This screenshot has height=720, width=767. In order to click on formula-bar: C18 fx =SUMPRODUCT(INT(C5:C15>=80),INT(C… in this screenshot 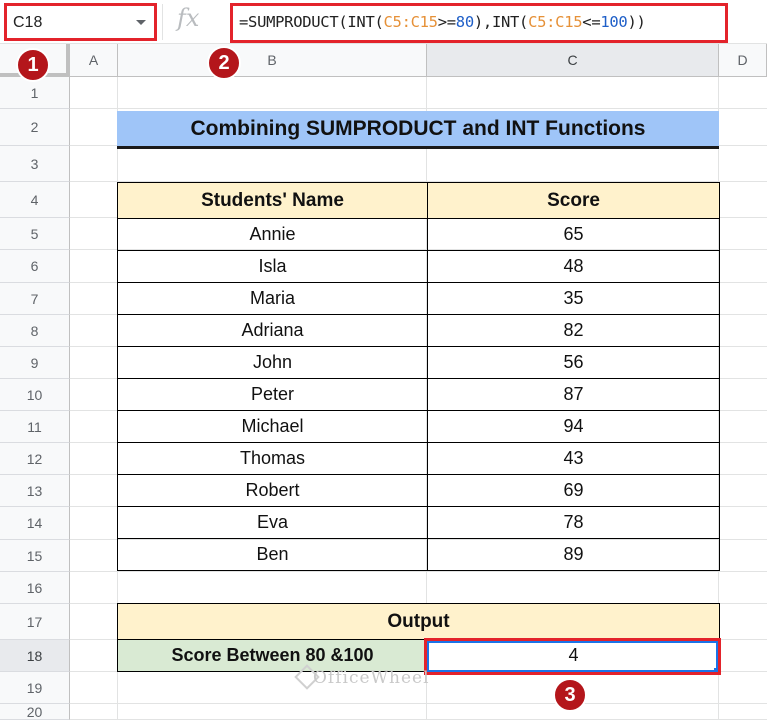, I will do `click(383, 22)`.